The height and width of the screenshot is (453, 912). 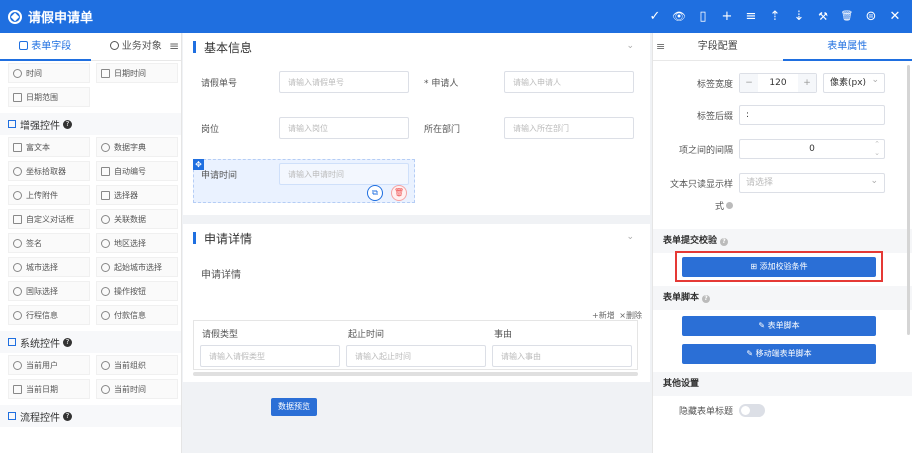 What do you see at coordinates (714, 84) in the screenshot?
I see `prop-label: 标签宽度` at bounding box center [714, 84].